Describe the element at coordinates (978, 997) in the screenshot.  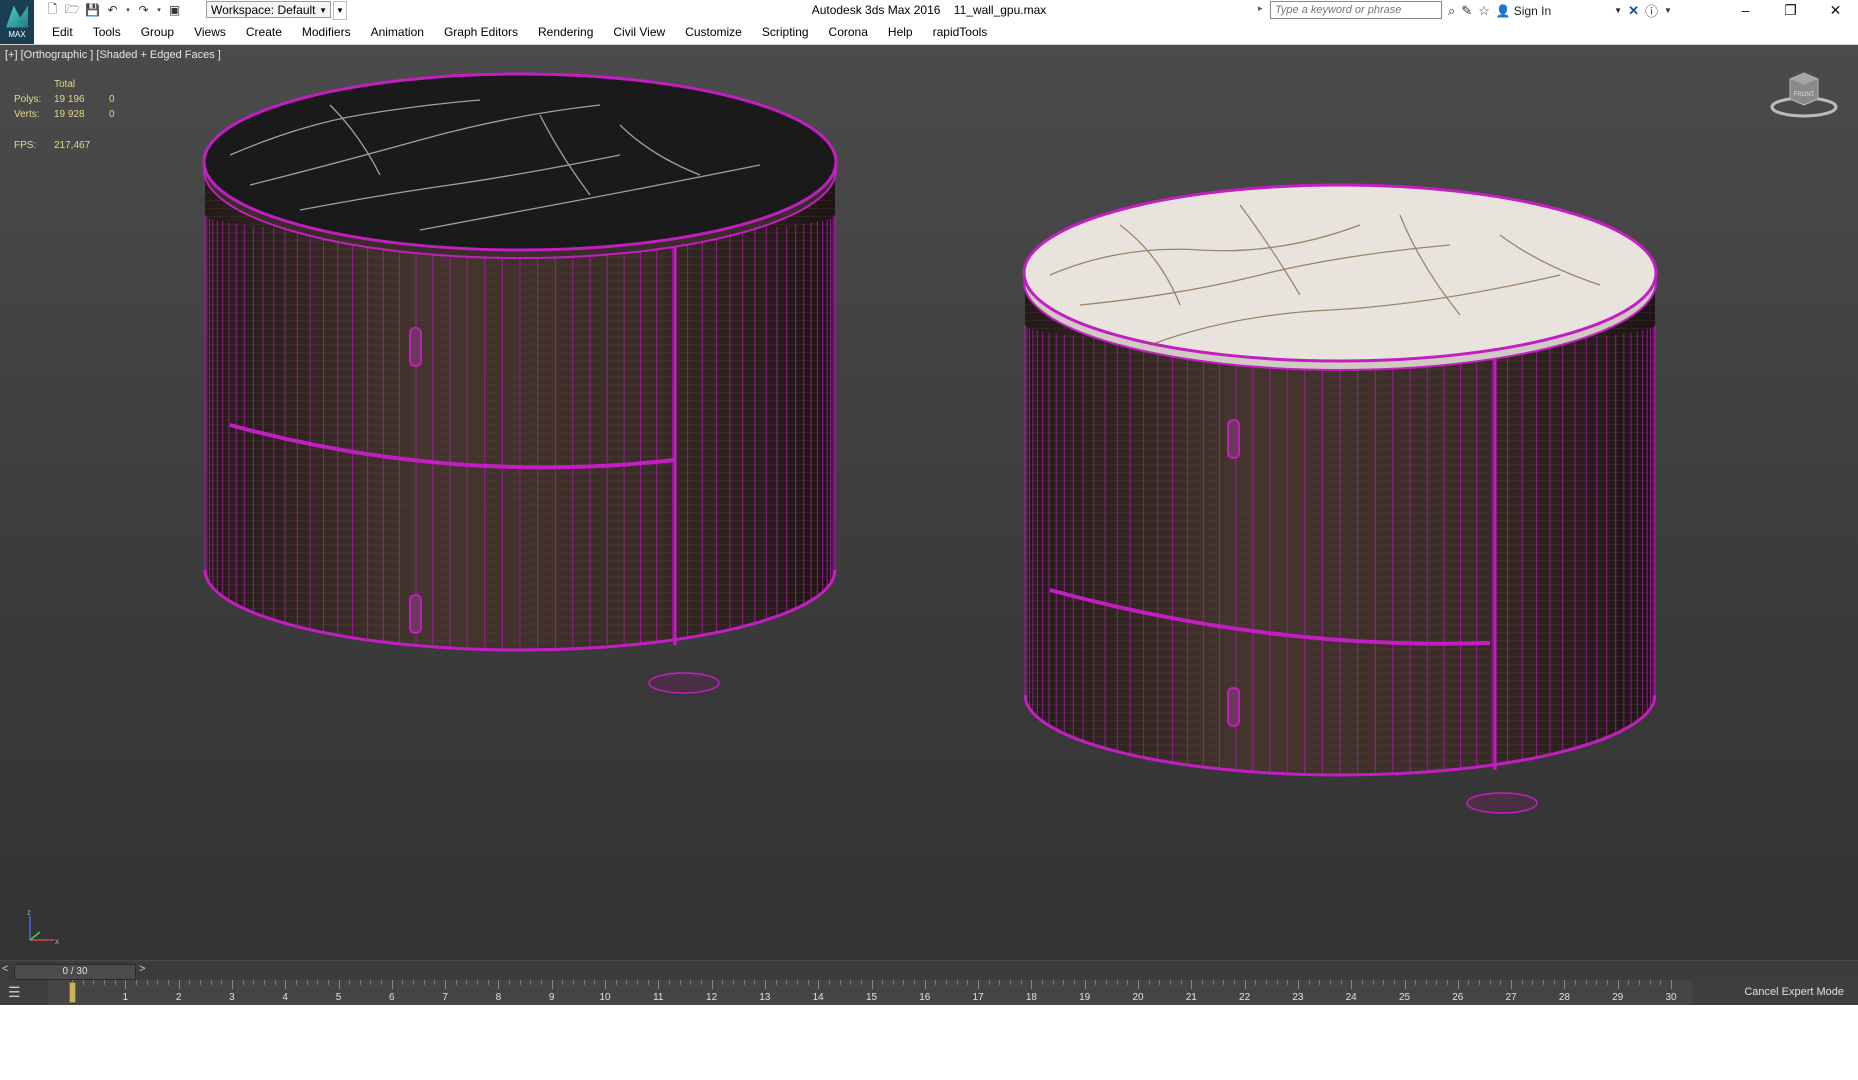
I see `timeline-tick-label: 17` at that location.